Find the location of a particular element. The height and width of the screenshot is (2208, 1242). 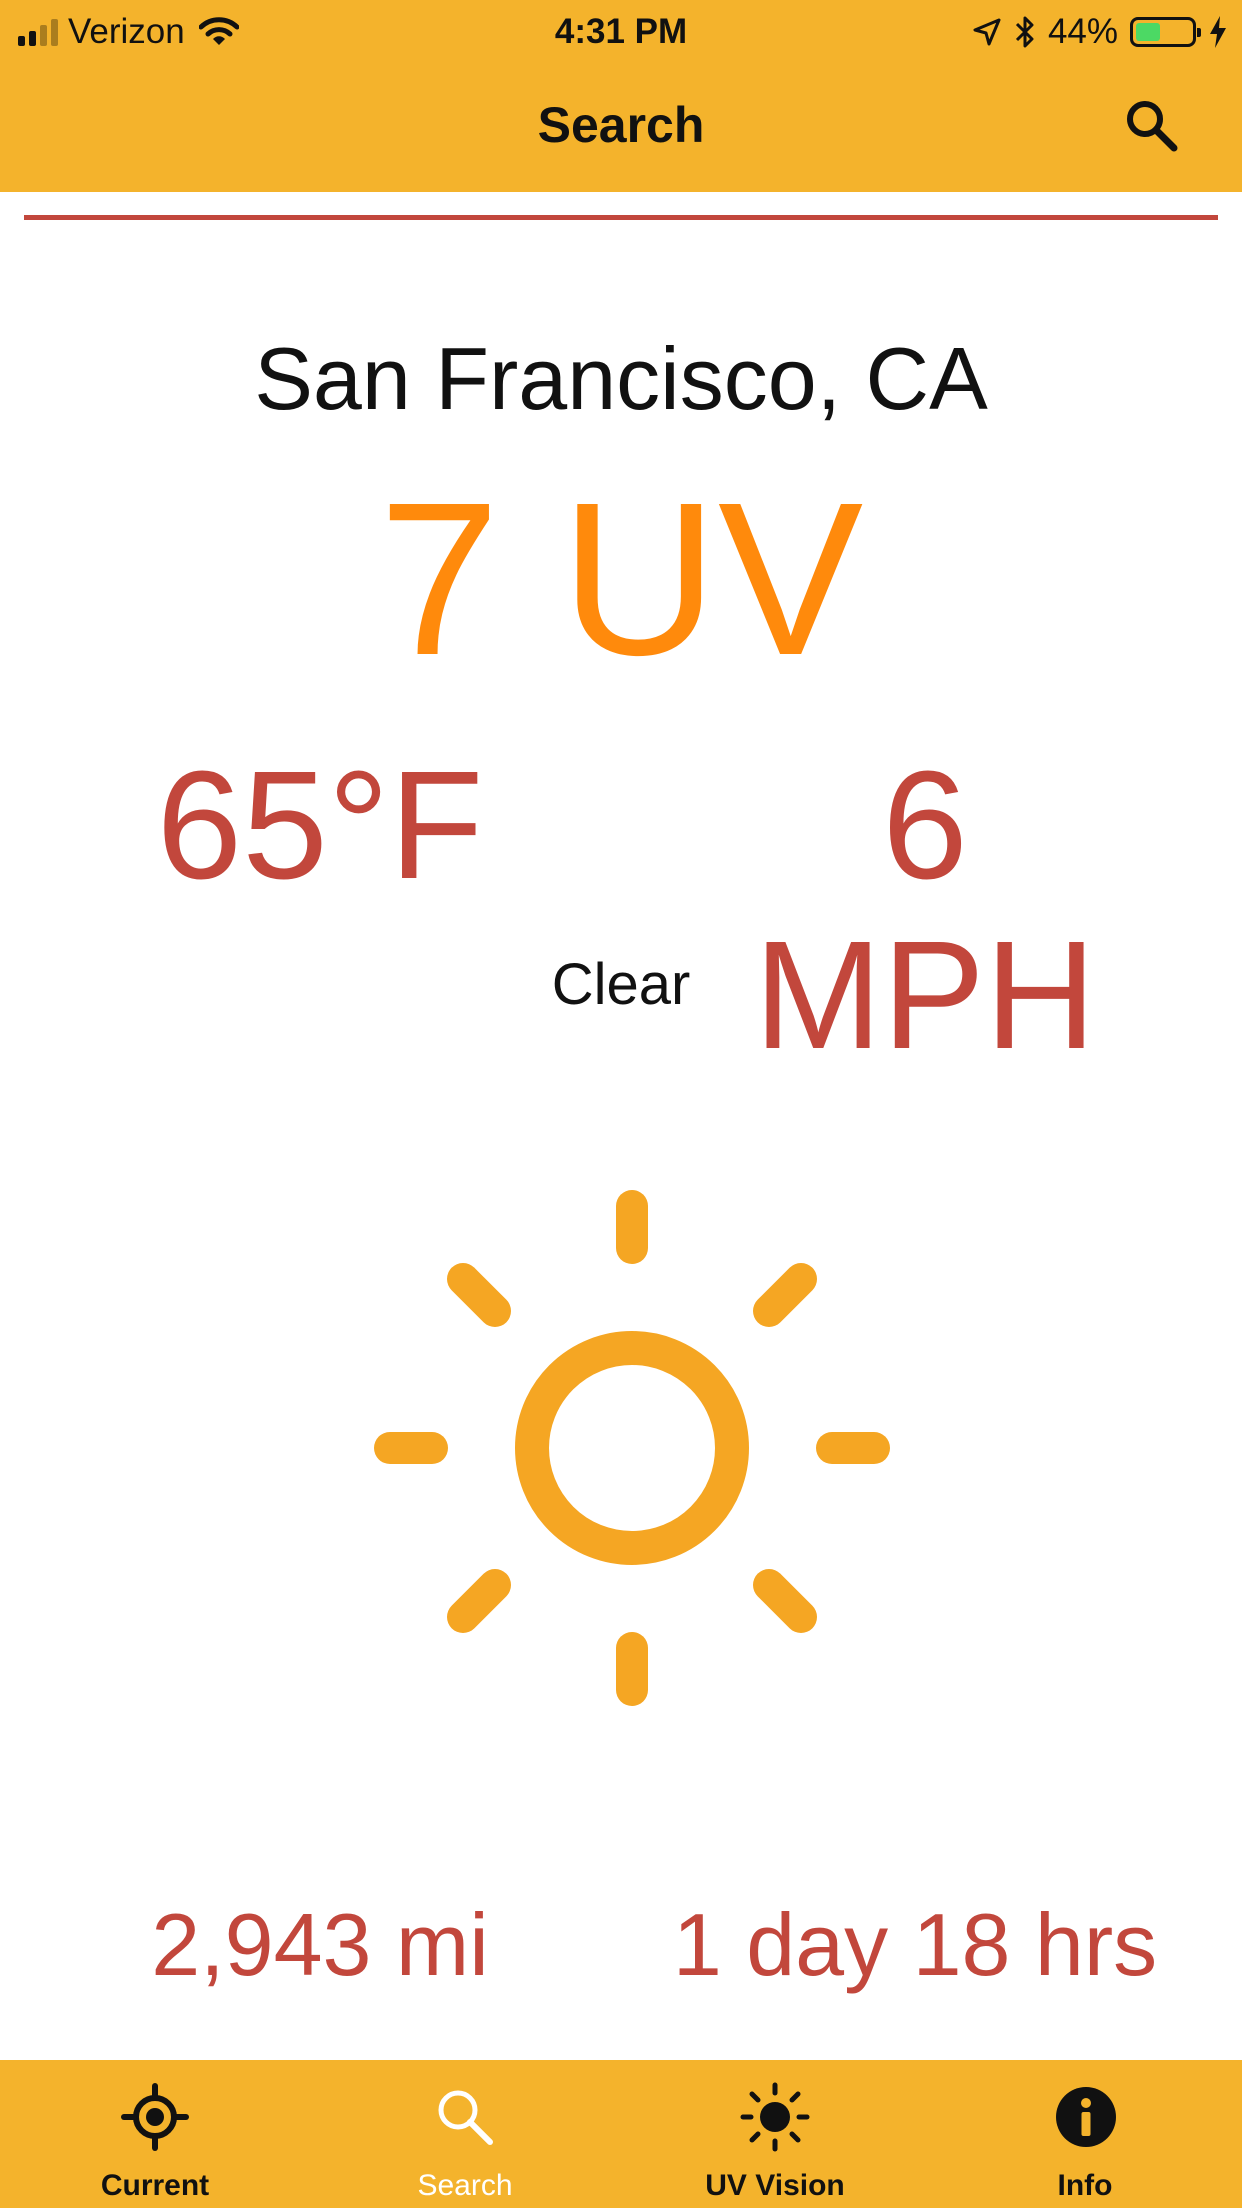

tab-current: Current is located at coordinates (155, 2134).